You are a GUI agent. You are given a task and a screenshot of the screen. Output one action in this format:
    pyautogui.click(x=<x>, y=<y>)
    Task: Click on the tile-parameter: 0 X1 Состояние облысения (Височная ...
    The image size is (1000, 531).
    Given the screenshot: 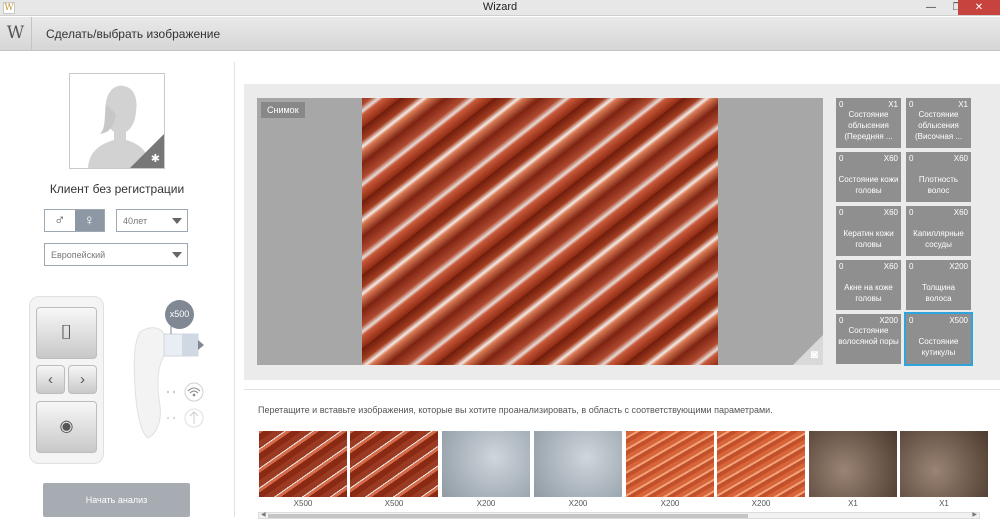 What is the action you would take?
    pyautogui.click(x=938, y=123)
    